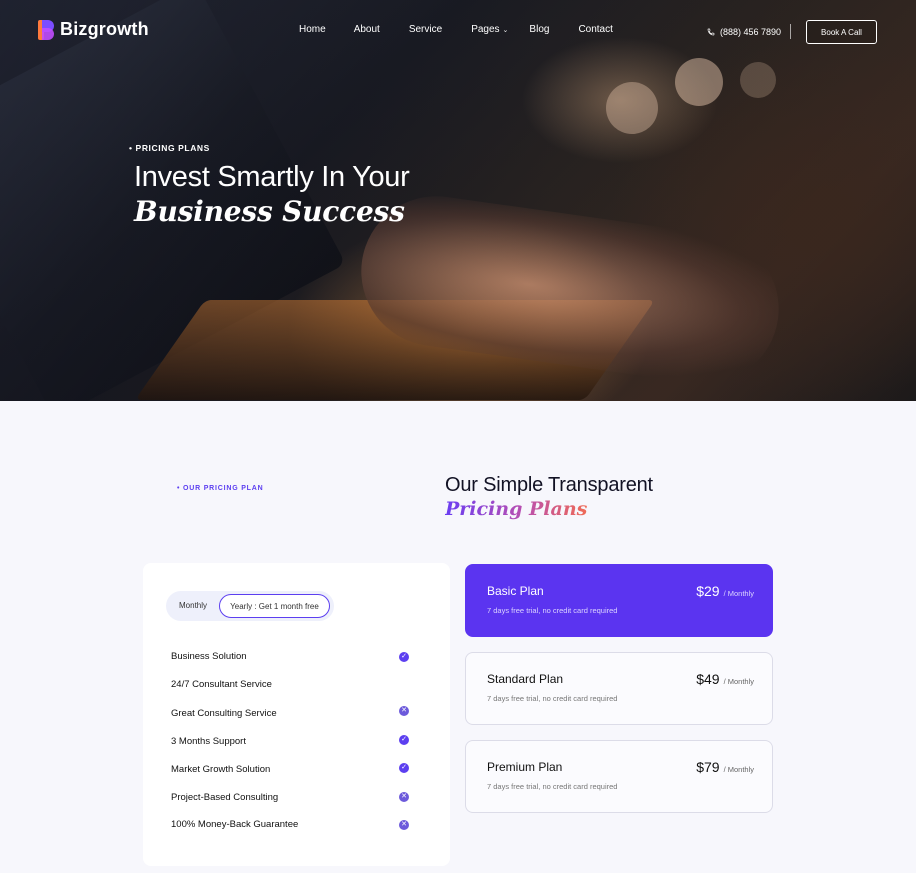 The image size is (916, 873). What do you see at coordinates (193, 605) in the screenshot?
I see `toggle-monthly: Monthly` at bounding box center [193, 605].